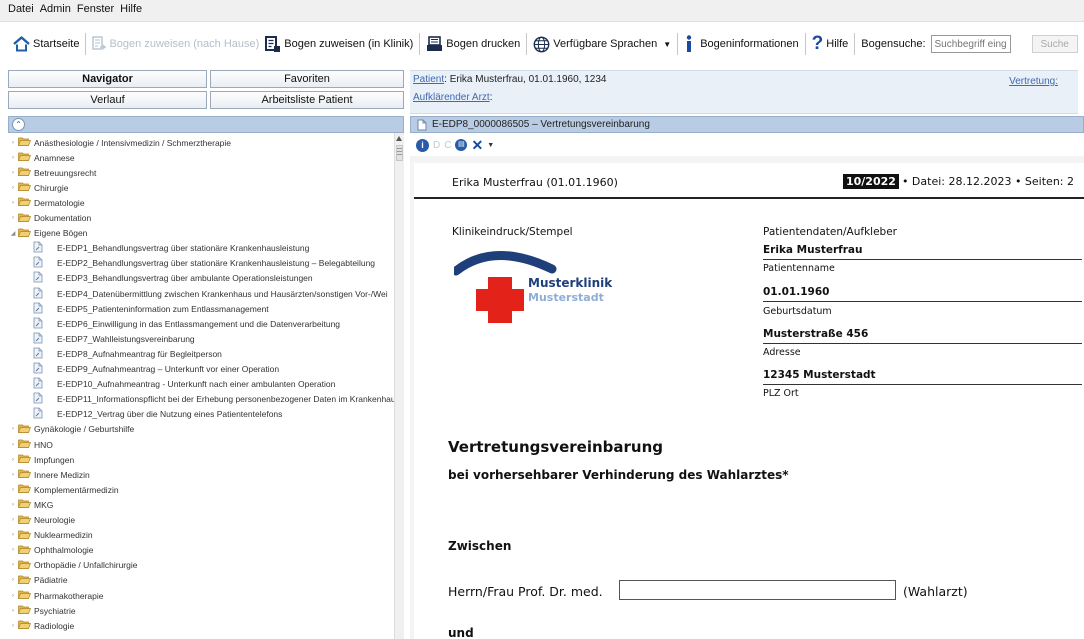 The image size is (1084, 639). I want to click on tree-document-item: E-EDP8_Aufnahmeantrag für Begleitperson, so click(127, 353).